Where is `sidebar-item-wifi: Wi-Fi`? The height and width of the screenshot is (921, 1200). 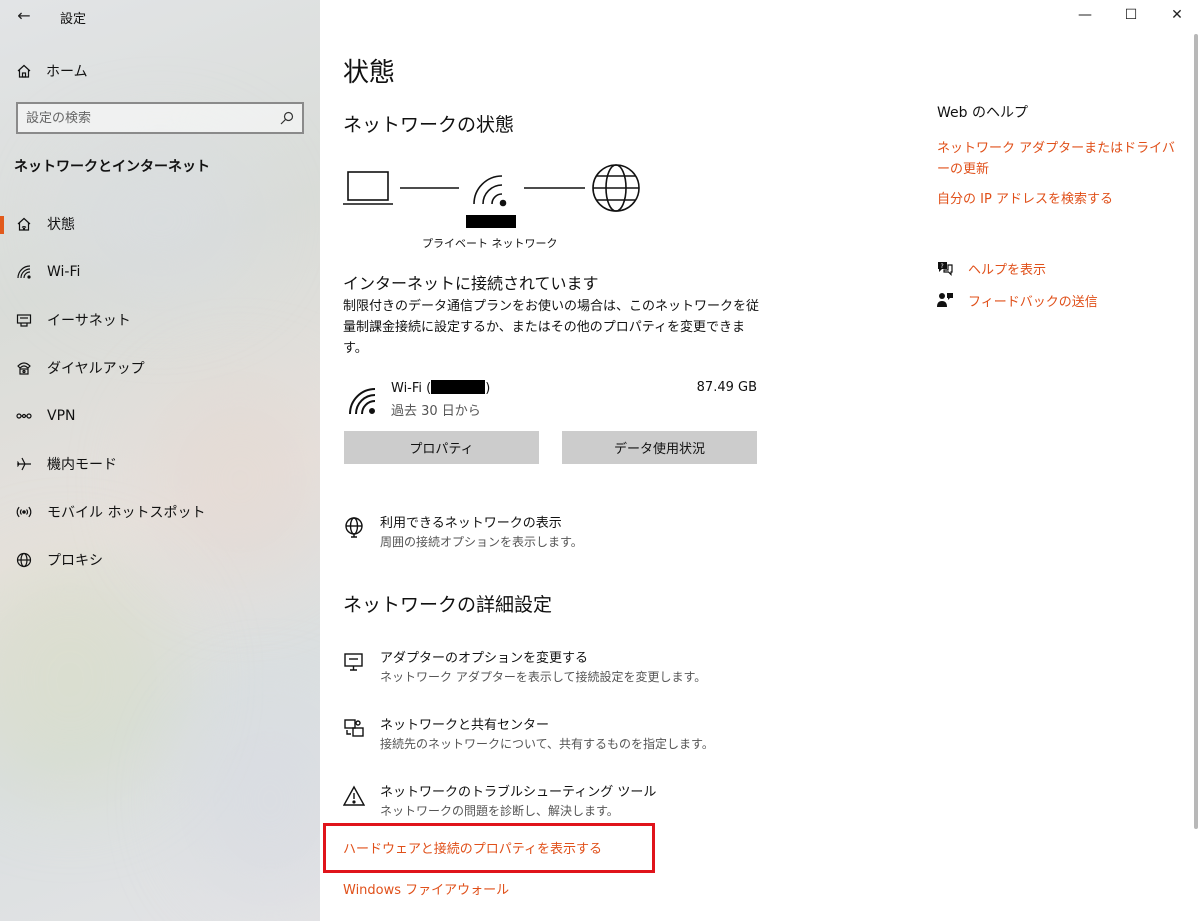 sidebar-item-wifi: Wi-Fi is located at coordinates (160, 272).